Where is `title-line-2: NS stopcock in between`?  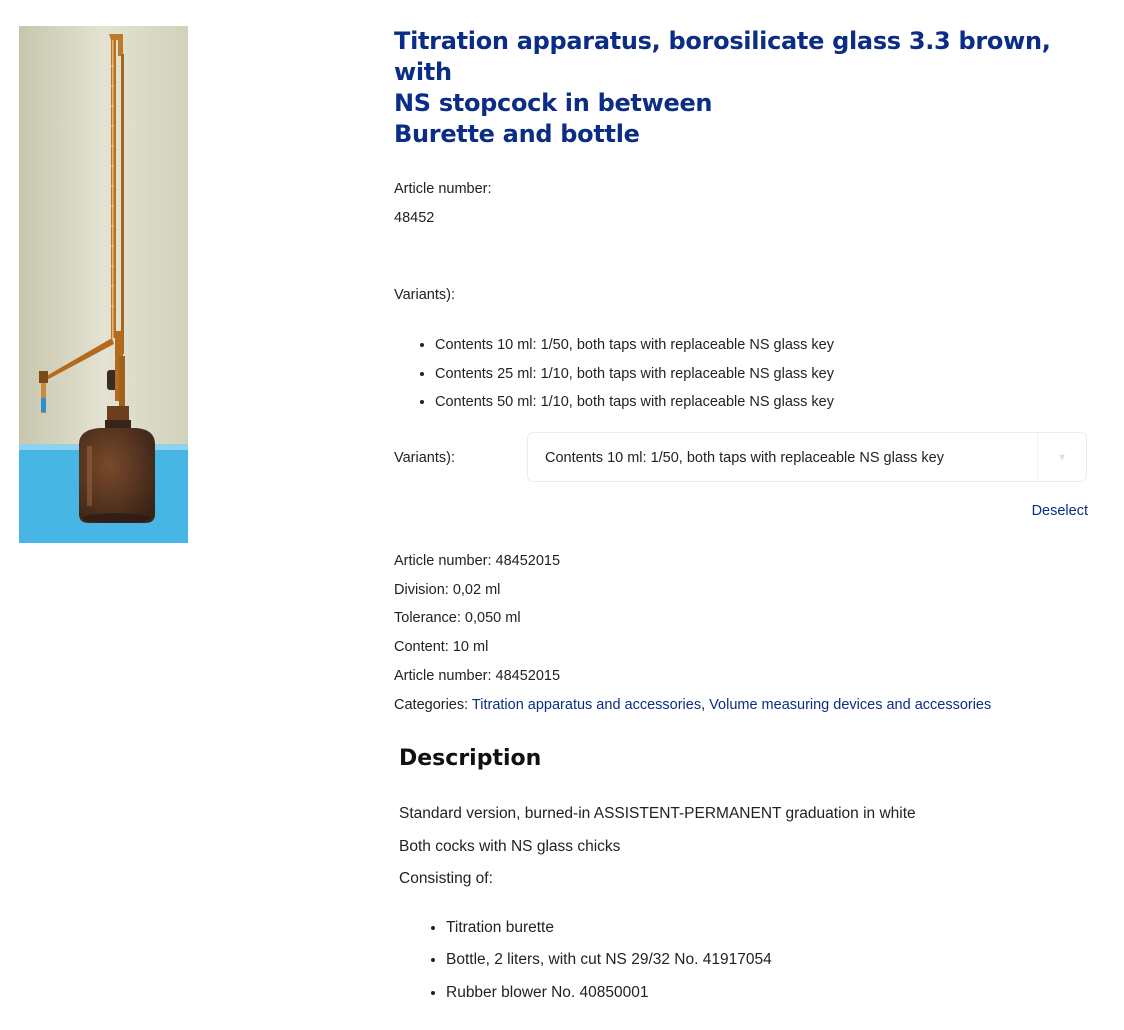
title-line-2: NS stopcock in between is located at coordinates (553, 103).